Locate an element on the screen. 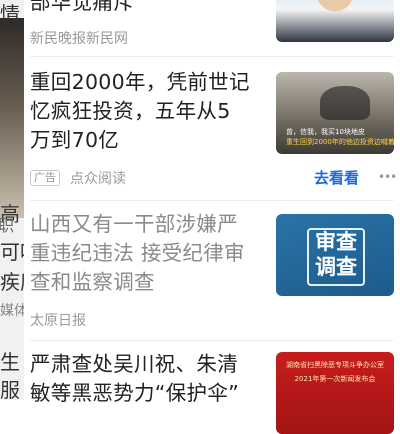 The height and width of the screenshot is (434, 400). background-card-image is located at coordinates (12, 118).